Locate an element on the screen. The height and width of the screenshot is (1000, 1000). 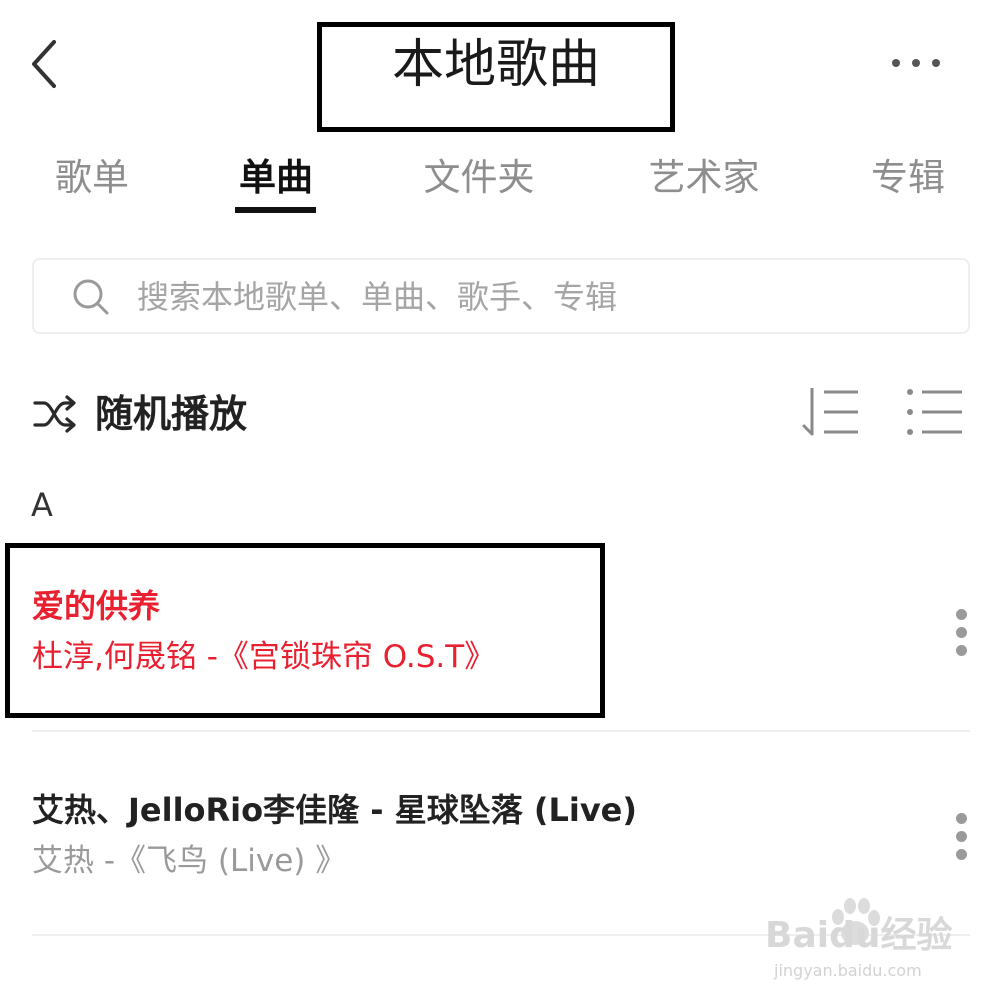
section-index-letter: A is located at coordinates (42, 505).